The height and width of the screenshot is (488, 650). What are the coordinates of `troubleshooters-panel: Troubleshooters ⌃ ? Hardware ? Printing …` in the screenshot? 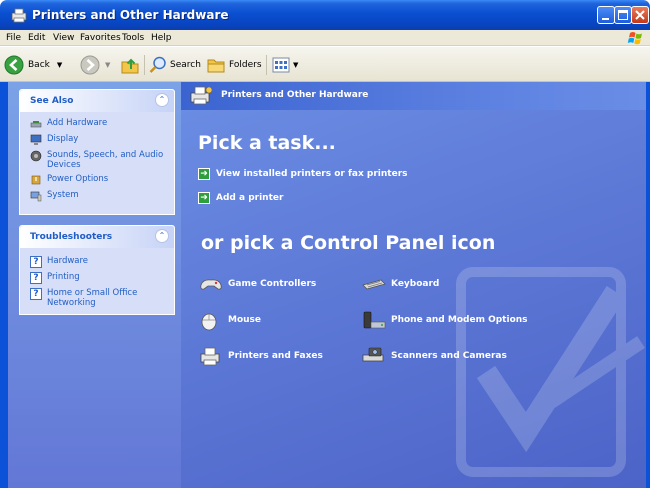 It's located at (97, 270).